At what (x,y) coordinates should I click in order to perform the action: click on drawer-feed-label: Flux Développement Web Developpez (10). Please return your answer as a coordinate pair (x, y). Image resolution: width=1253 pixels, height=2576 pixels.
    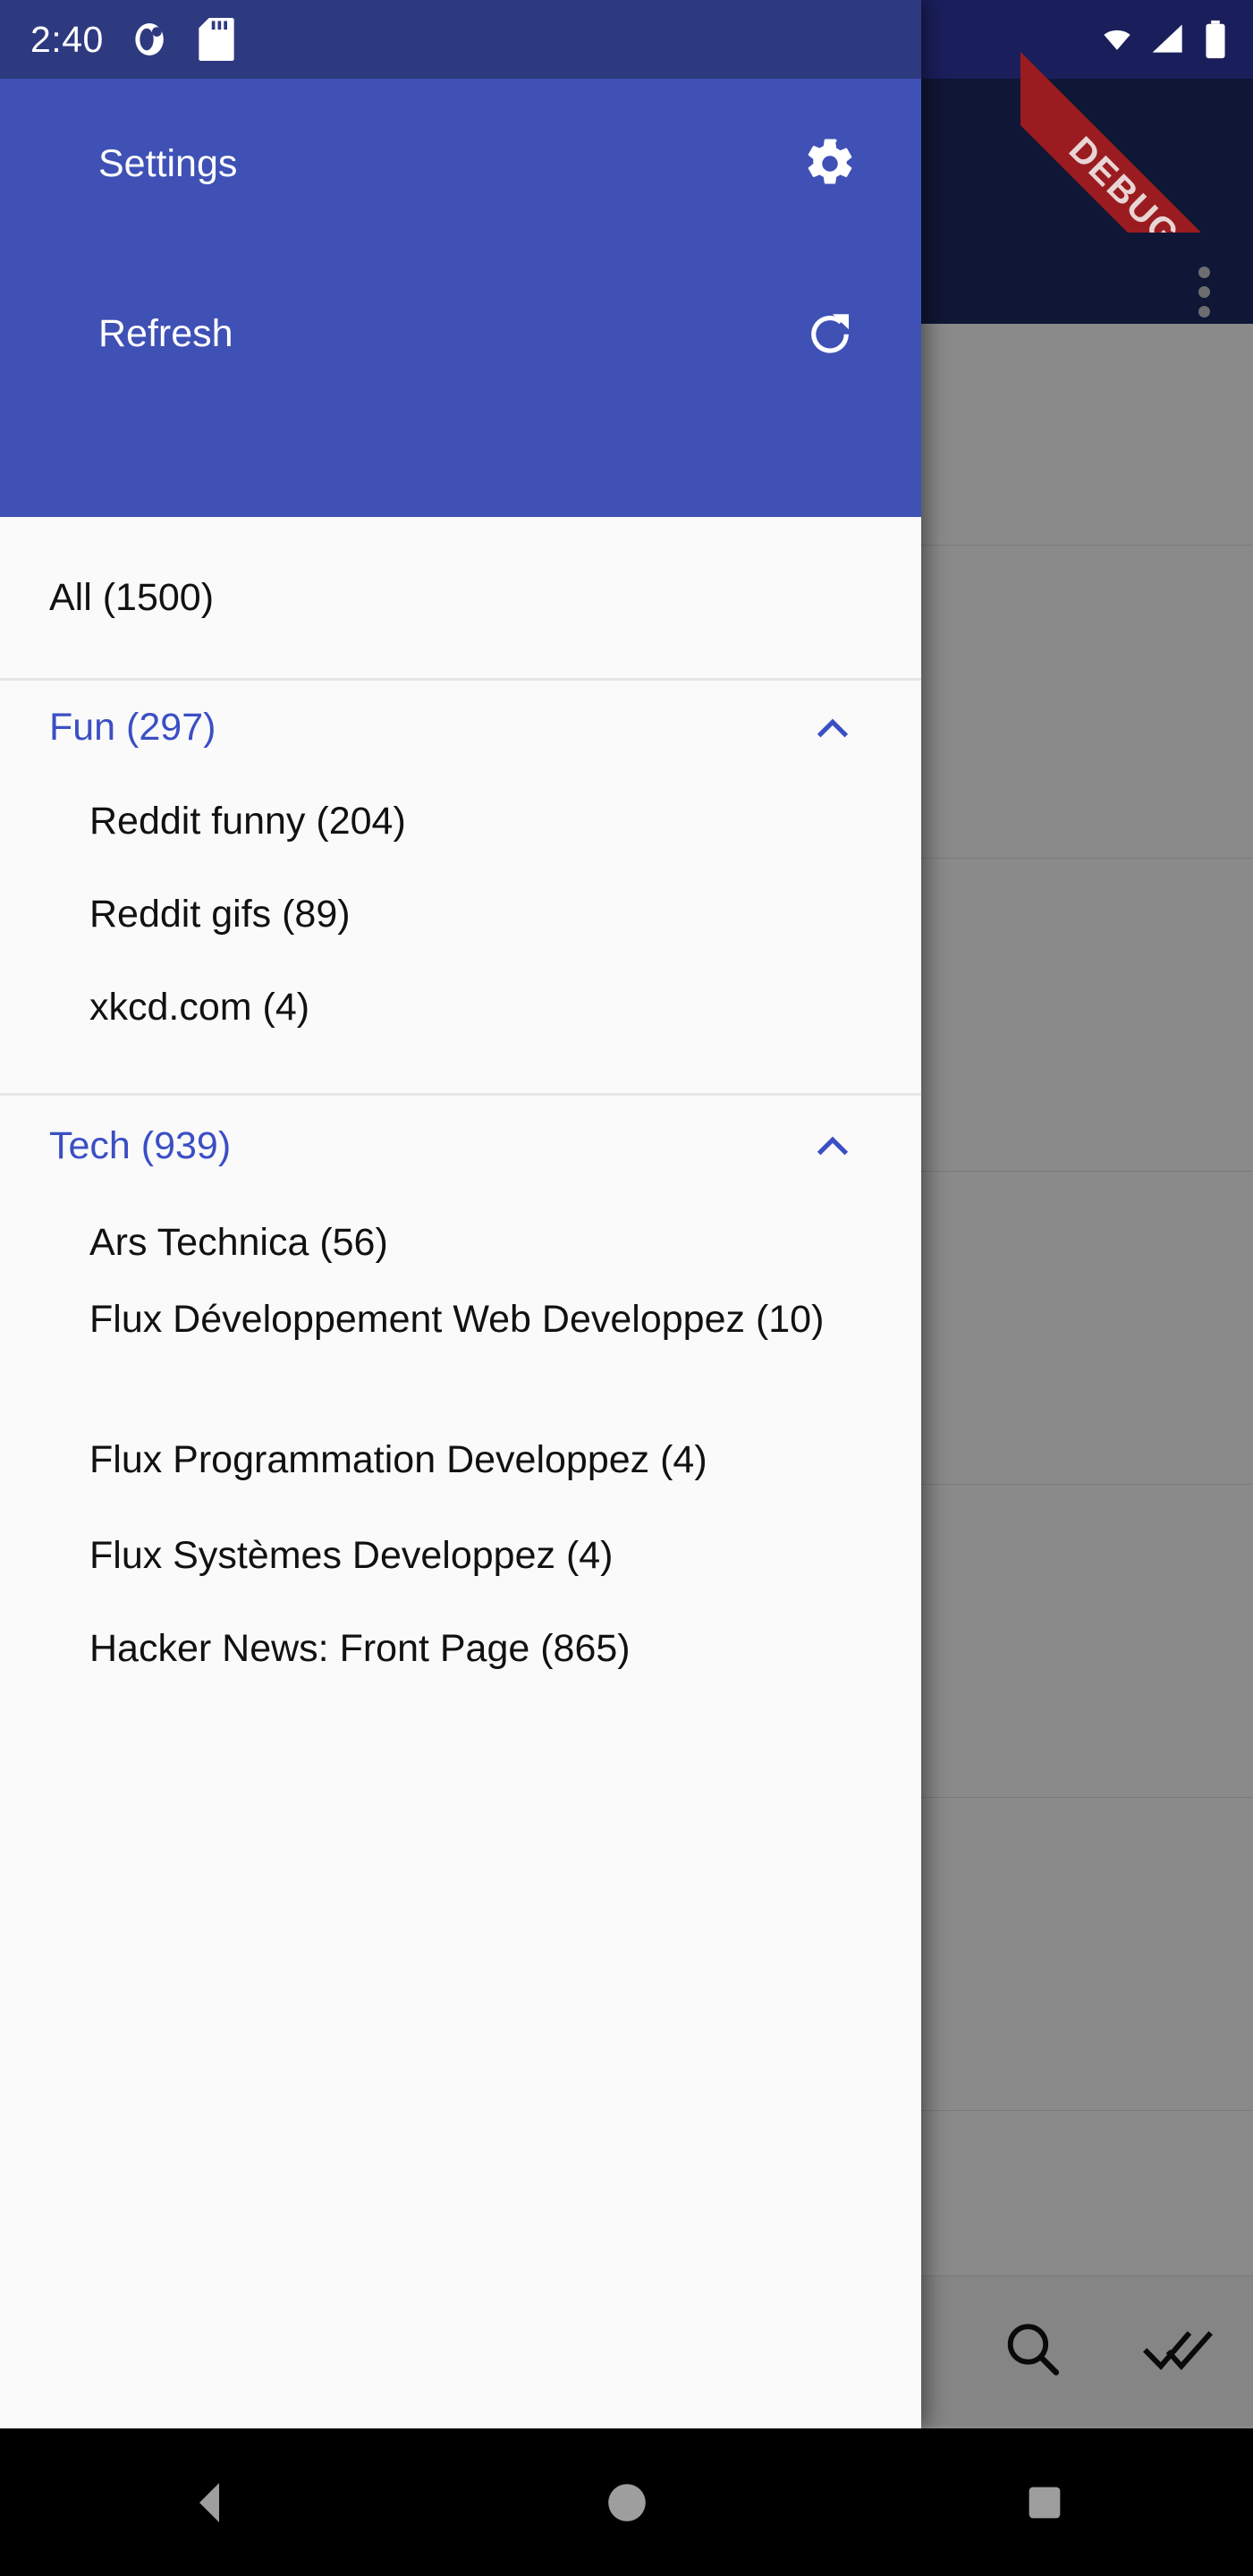
    Looking at the image, I should click on (457, 1319).